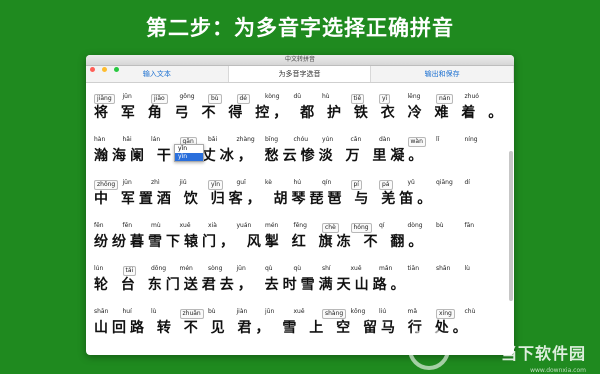 The width and height of the screenshot is (600, 374). I want to click on pinyin-select: hóng, so click(361, 228).